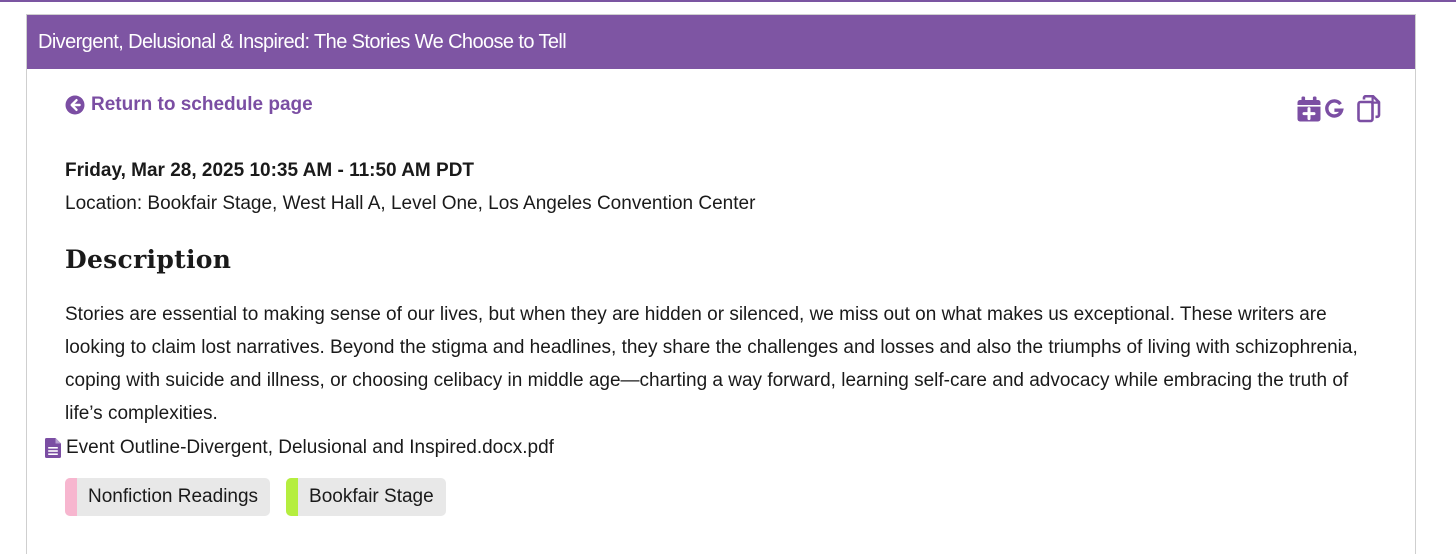 The width and height of the screenshot is (1456, 554). Describe the element at coordinates (75, 105) in the screenshot. I see `arrow-circle-left-icon` at that location.